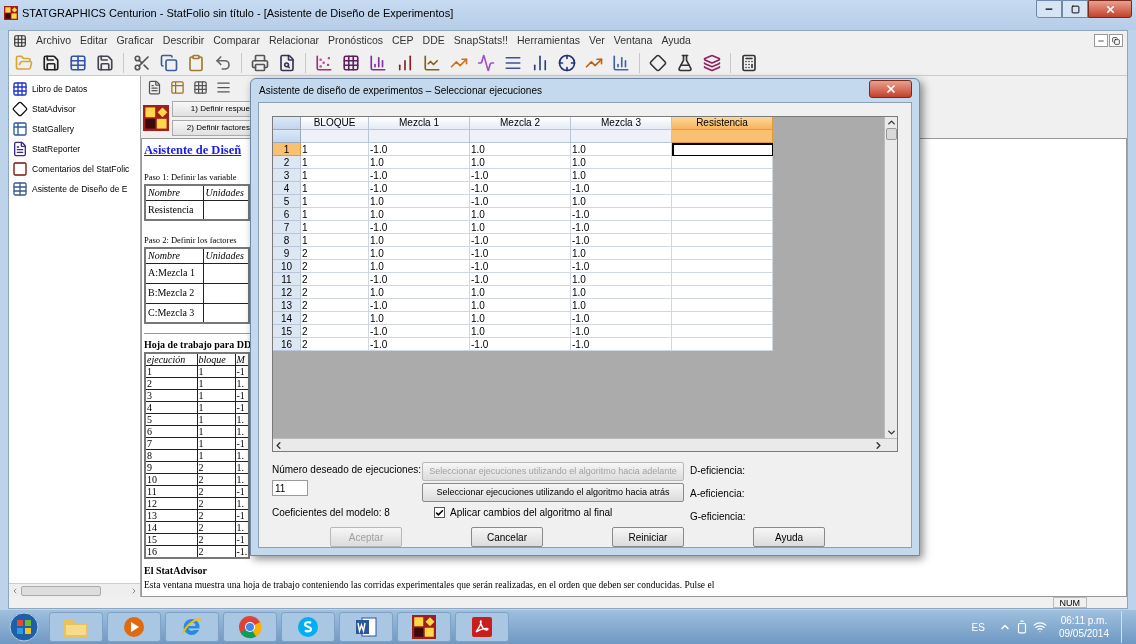 Image resolution: width=1136 pixels, height=644 pixels. I want to click on scroll-thumb, so click(891, 134).